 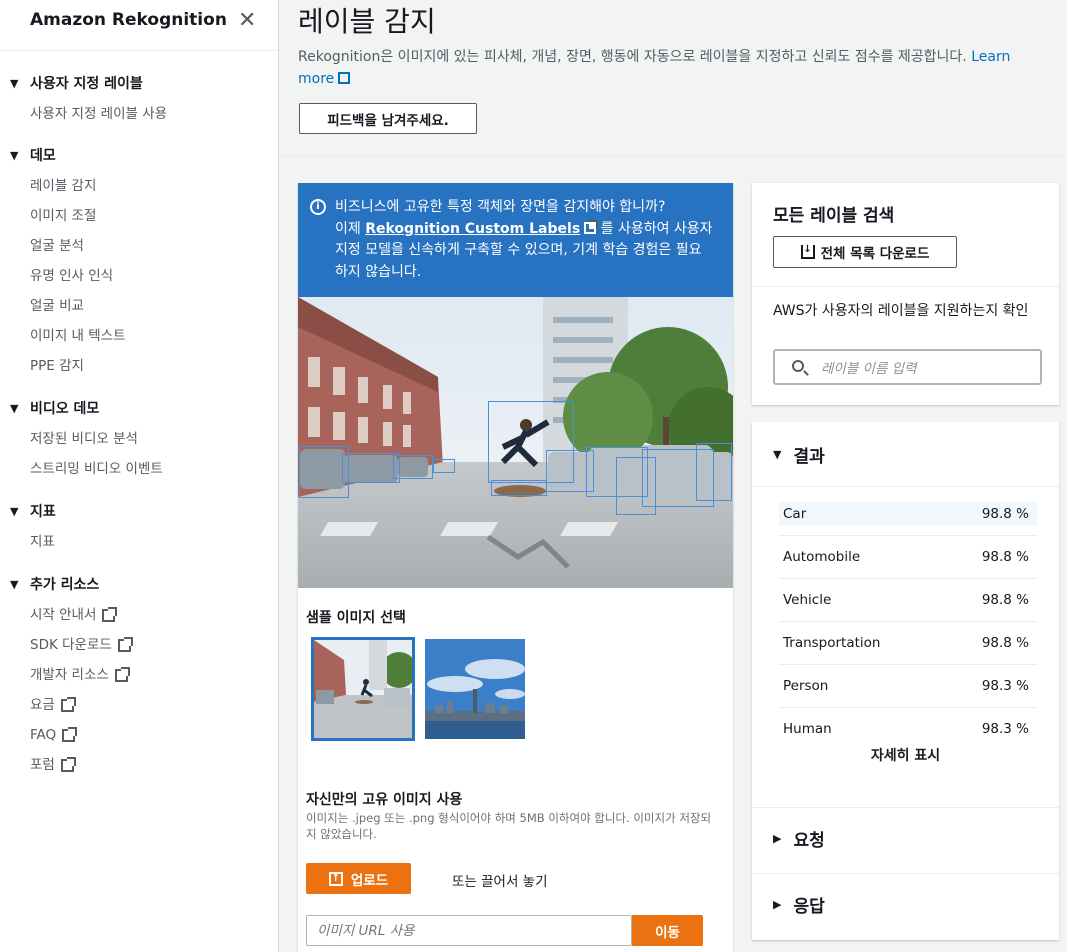 I want to click on sidebar-item-label: 개발자 리소스, so click(x=69, y=675).